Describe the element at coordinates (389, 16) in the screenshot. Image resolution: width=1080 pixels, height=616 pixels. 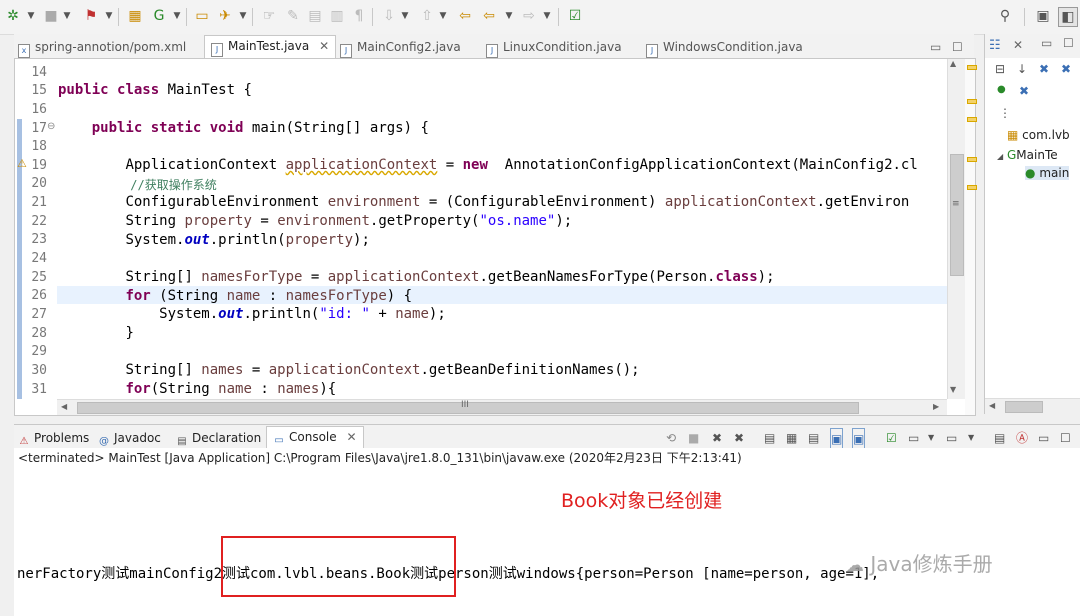
I see `next-annotation-icon: ⇩` at that location.